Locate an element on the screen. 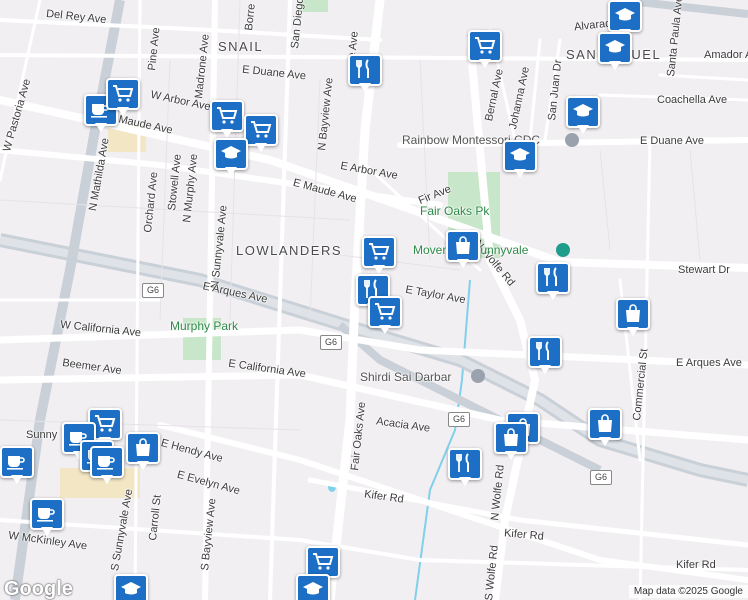  map-attribution: Map data ©2025 Google is located at coordinates (688, 591).